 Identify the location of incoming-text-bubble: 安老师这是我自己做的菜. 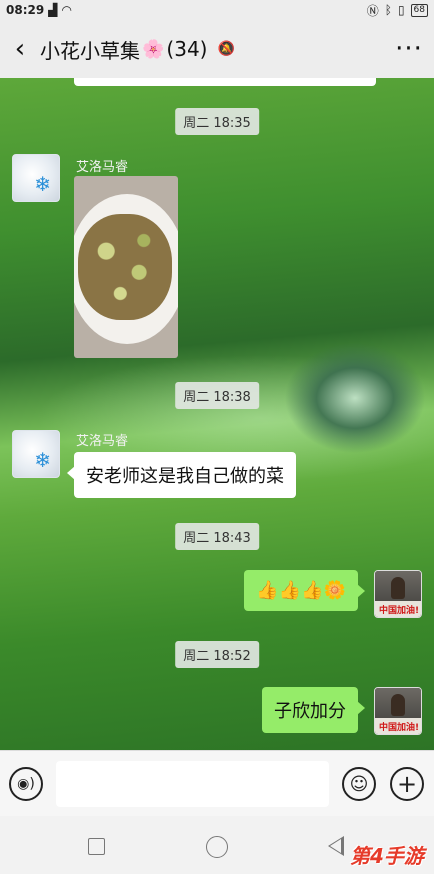
(181, 475).